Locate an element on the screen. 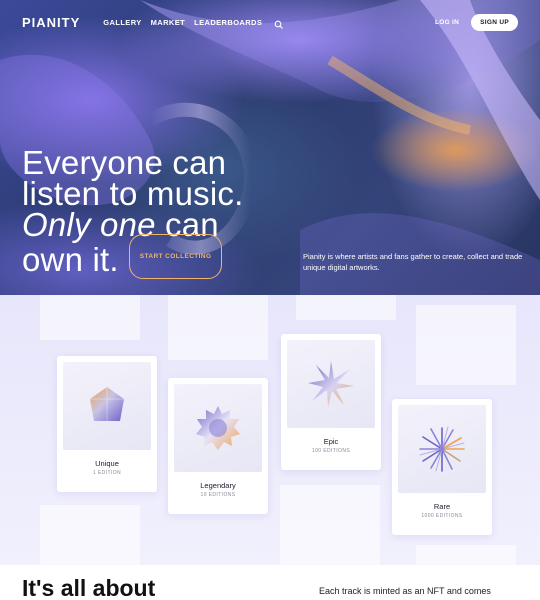 Image resolution: width=540 pixels, height=600 pixels. card-editions: 1 EDITION is located at coordinates (107, 473).